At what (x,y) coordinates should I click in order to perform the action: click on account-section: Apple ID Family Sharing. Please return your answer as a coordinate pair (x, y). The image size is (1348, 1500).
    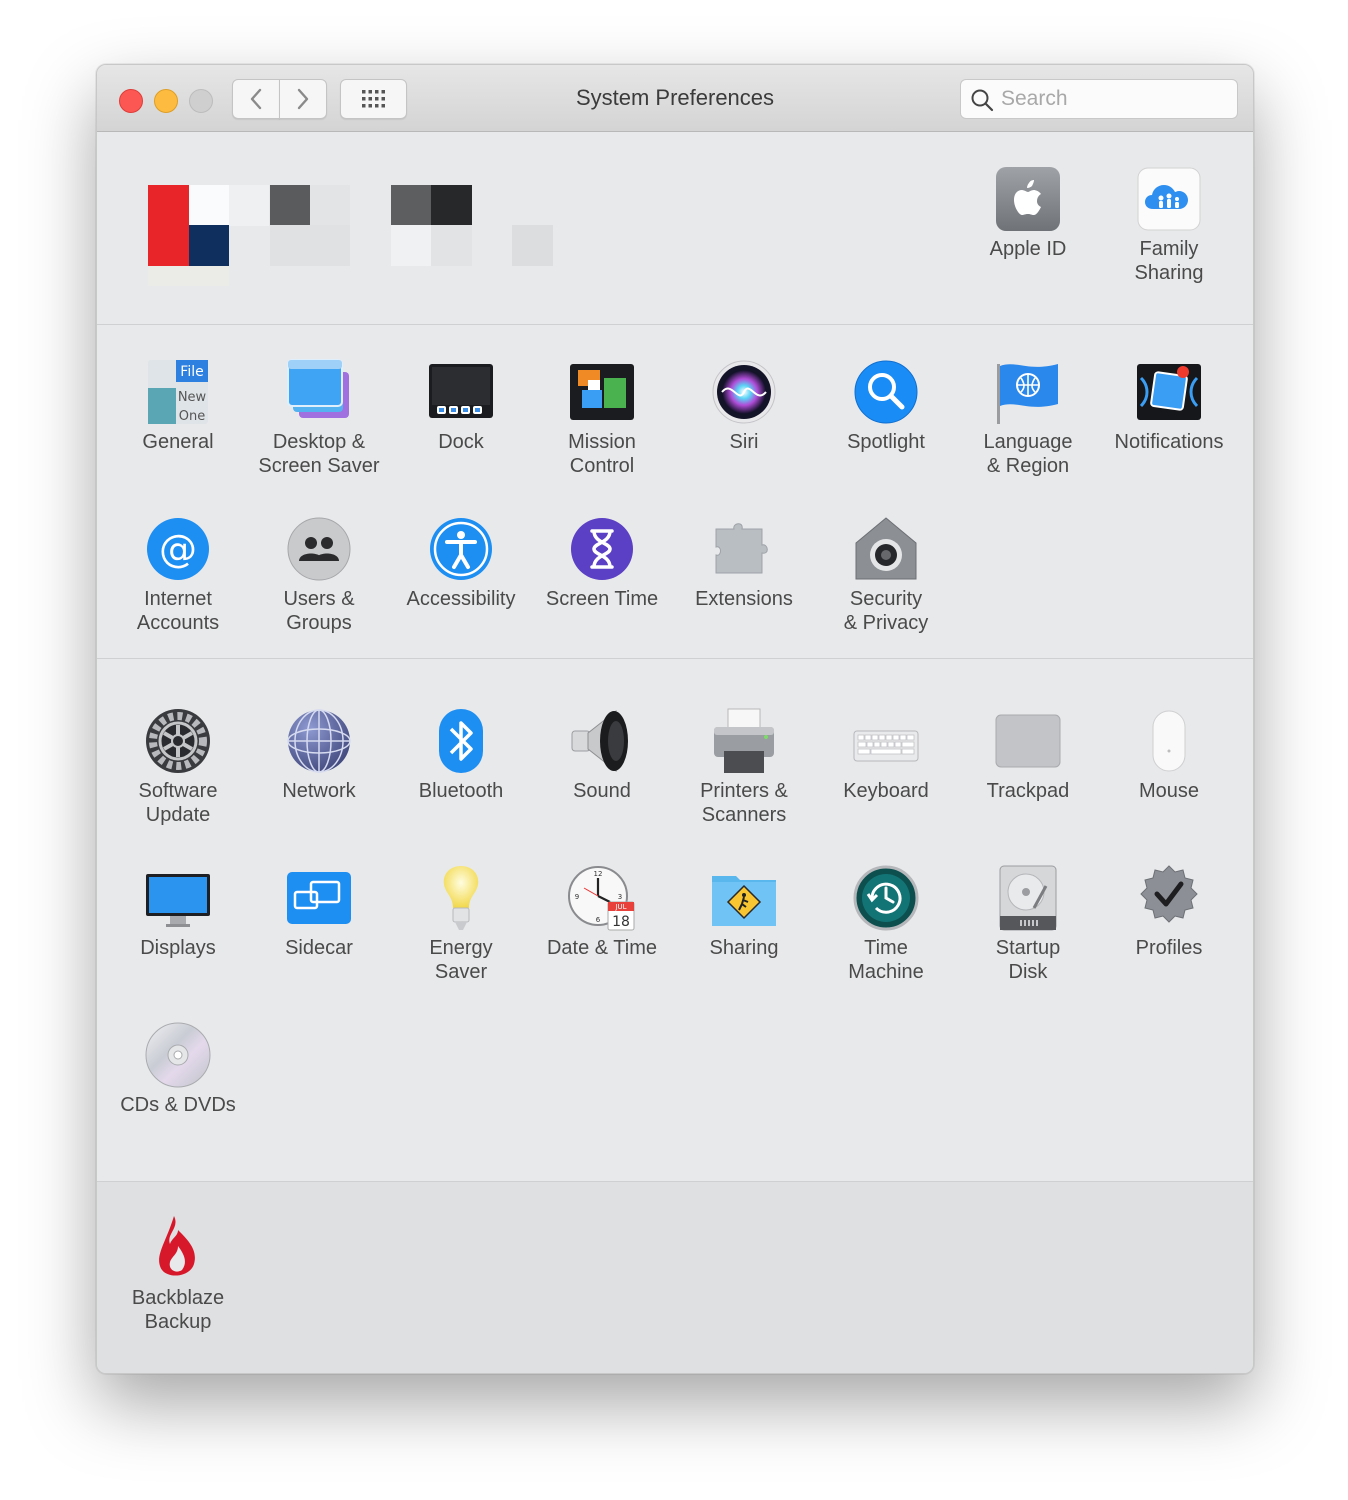
    Looking at the image, I should click on (675, 228).